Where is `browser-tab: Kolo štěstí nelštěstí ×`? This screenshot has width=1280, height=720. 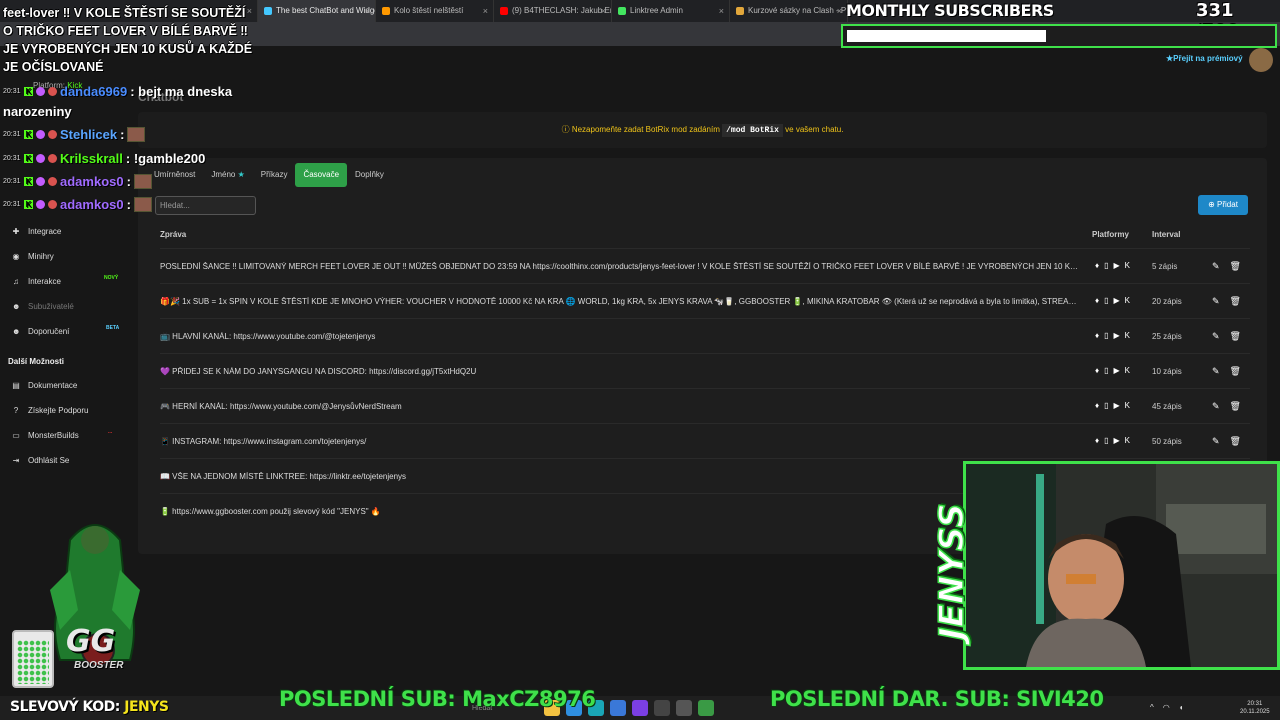
browser-tab: Kolo štěstí nelštěstí × is located at coordinates (435, 11).